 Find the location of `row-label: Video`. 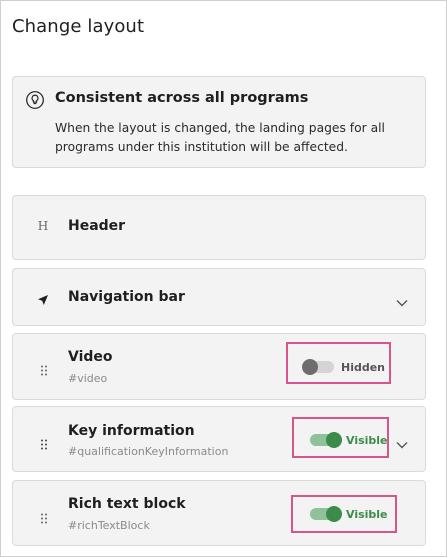

row-label: Video is located at coordinates (90, 357).